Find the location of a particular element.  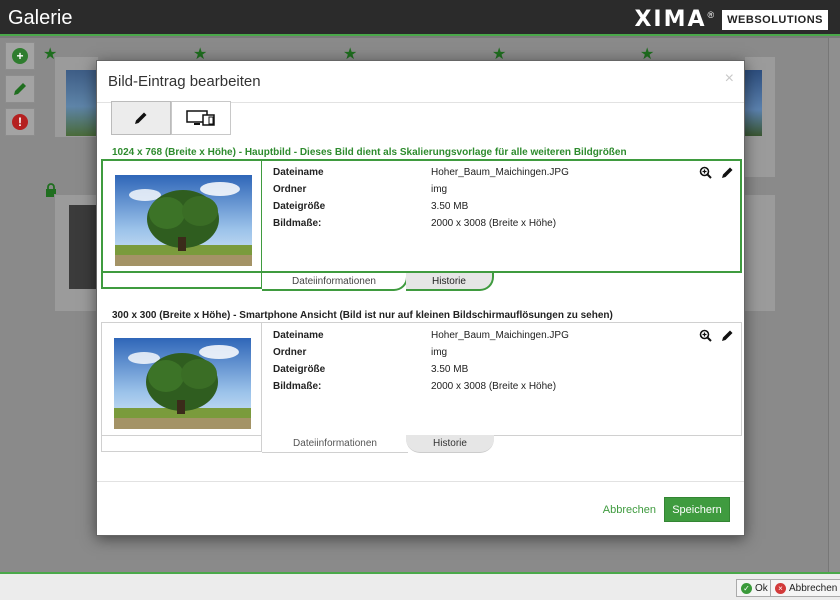

app-header: Galerie XIMA ® WEBSOLUTIONS is located at coordinates (420, 18).